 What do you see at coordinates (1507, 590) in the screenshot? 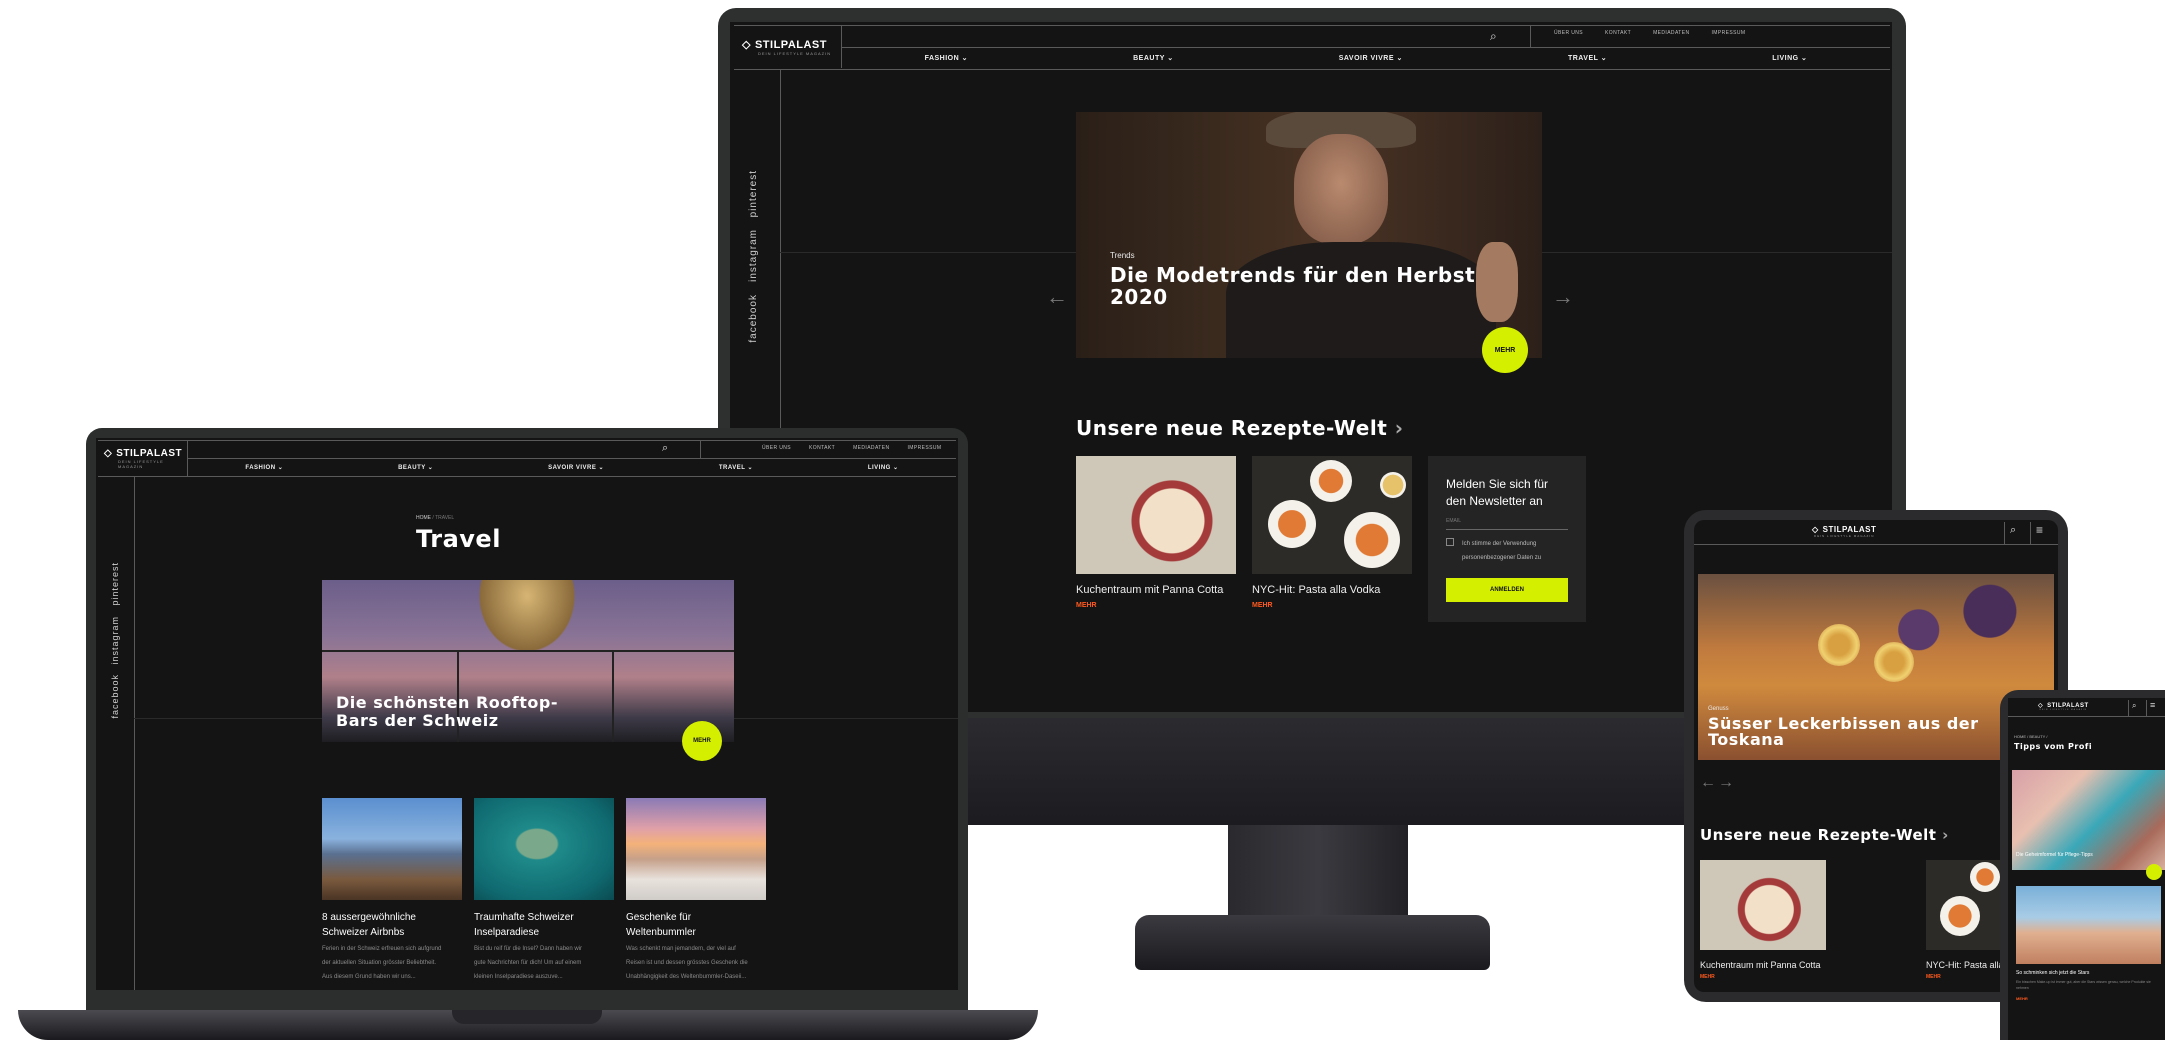
I see `newsletter-submit-button: ANMELDEN` at bounding box center [1507, 590].